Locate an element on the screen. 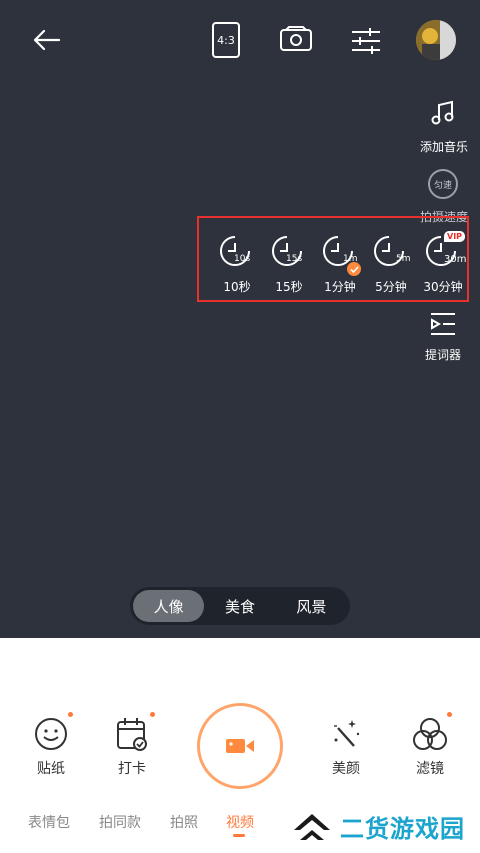 The height and width of the screenshot is (853, 480). tab-video: 视频 is located at coordinates (240, 822).